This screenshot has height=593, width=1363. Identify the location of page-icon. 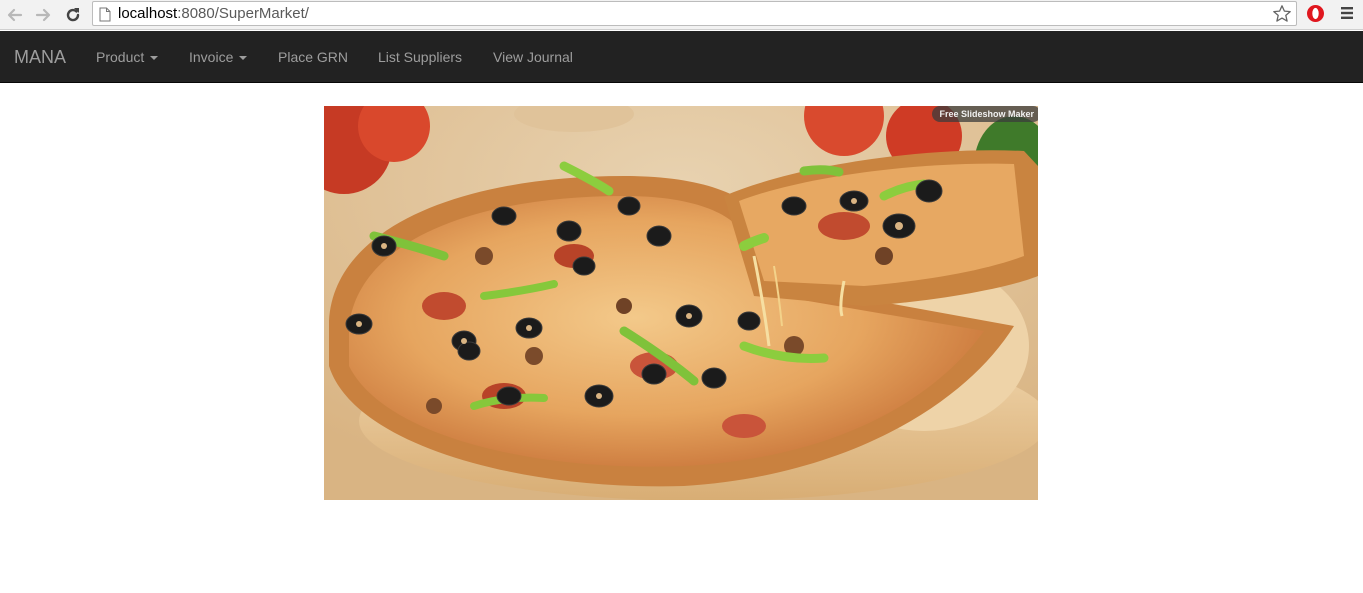
(105, 17).